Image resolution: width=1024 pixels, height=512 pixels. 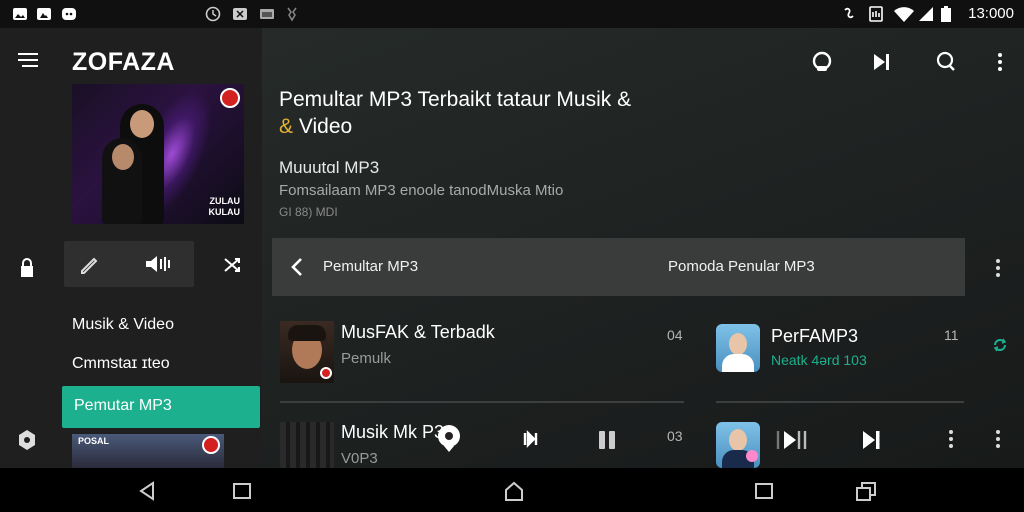 I want to click on wifi-icon, so click(x=904, y=14).